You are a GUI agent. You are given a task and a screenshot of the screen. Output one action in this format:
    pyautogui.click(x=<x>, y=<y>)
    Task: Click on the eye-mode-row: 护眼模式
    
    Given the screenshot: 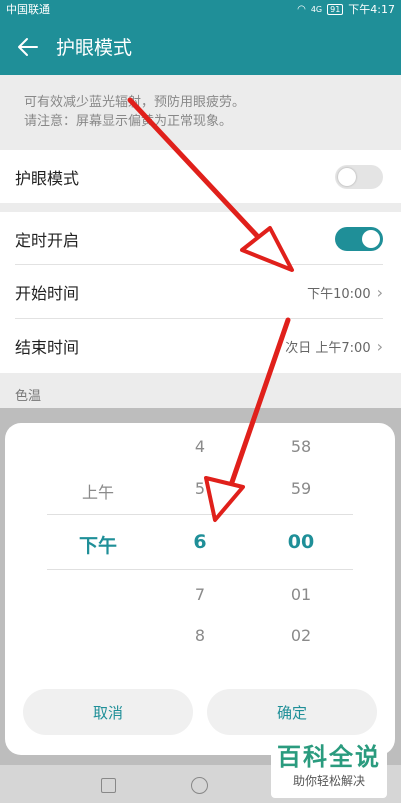 What is the action you would take?
    pyautogui.click(x=200, y=176)
    